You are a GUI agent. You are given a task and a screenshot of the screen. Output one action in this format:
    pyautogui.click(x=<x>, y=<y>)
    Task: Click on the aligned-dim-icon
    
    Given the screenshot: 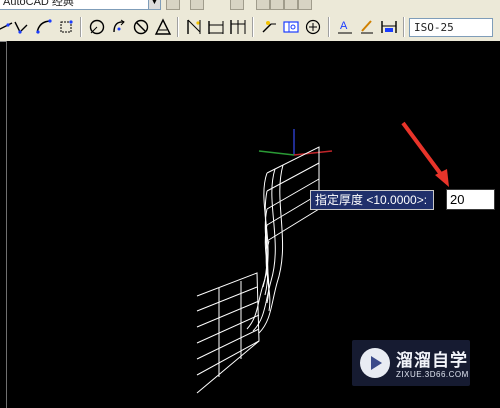 What is the action you would take?
    pyautogui.click(x=194, y=27)
    